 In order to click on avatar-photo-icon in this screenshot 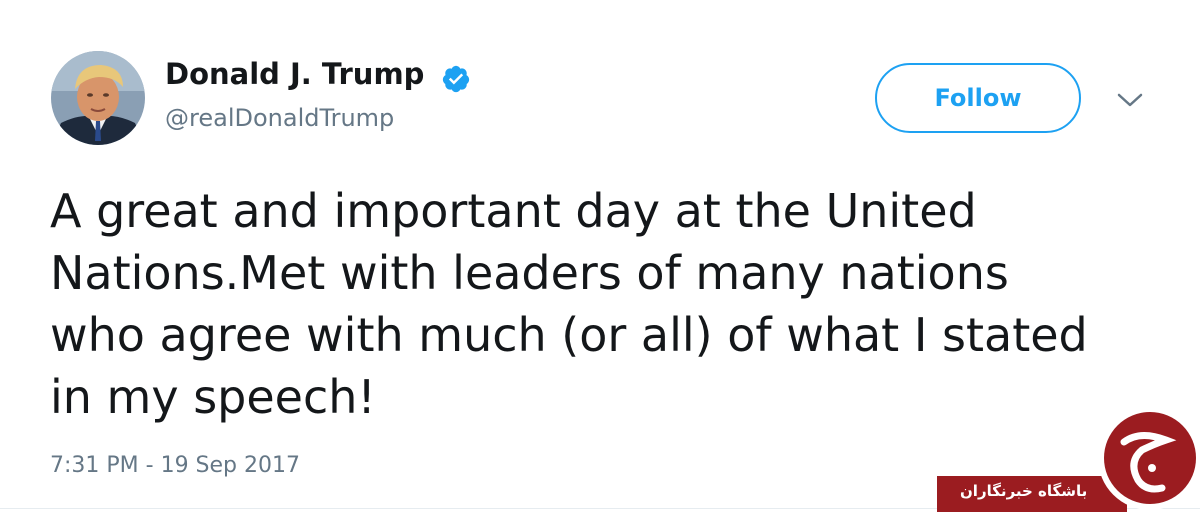, I will do `click(98, 98)`.